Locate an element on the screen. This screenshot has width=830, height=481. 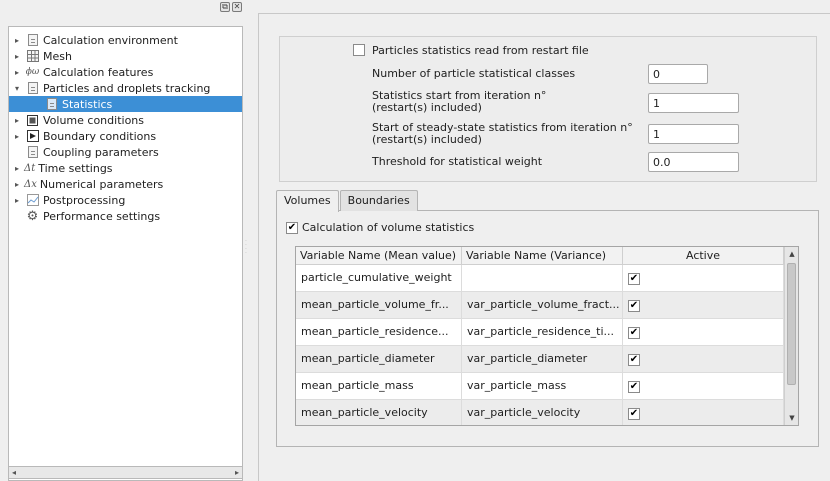
scroll-thumb is located at coordinates (791, 324).